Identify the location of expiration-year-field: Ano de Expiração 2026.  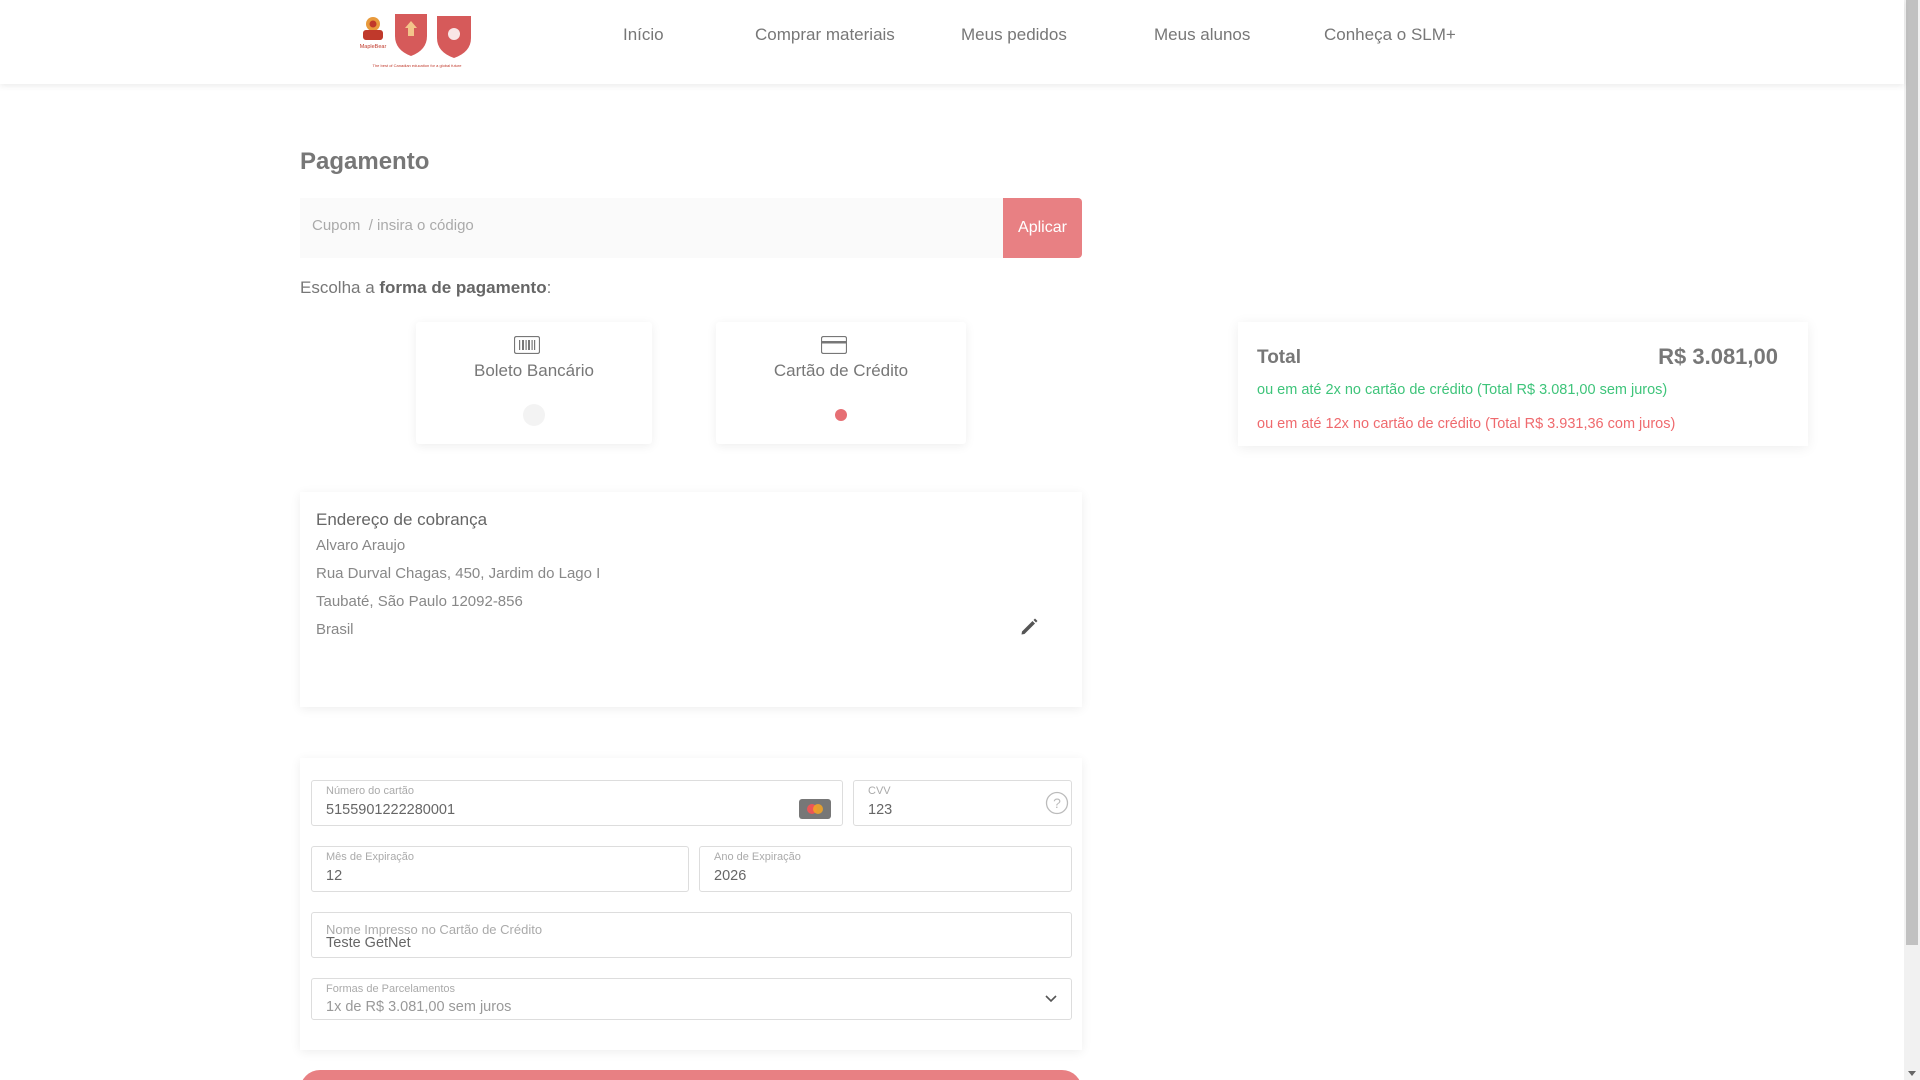
(885, 869).